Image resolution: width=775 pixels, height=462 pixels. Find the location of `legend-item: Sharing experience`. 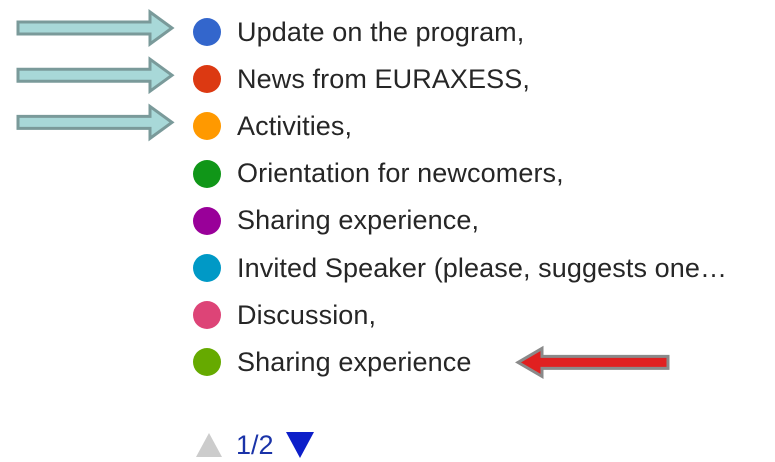

legend-item: Sharing experience is located at coordinates (332, 362).